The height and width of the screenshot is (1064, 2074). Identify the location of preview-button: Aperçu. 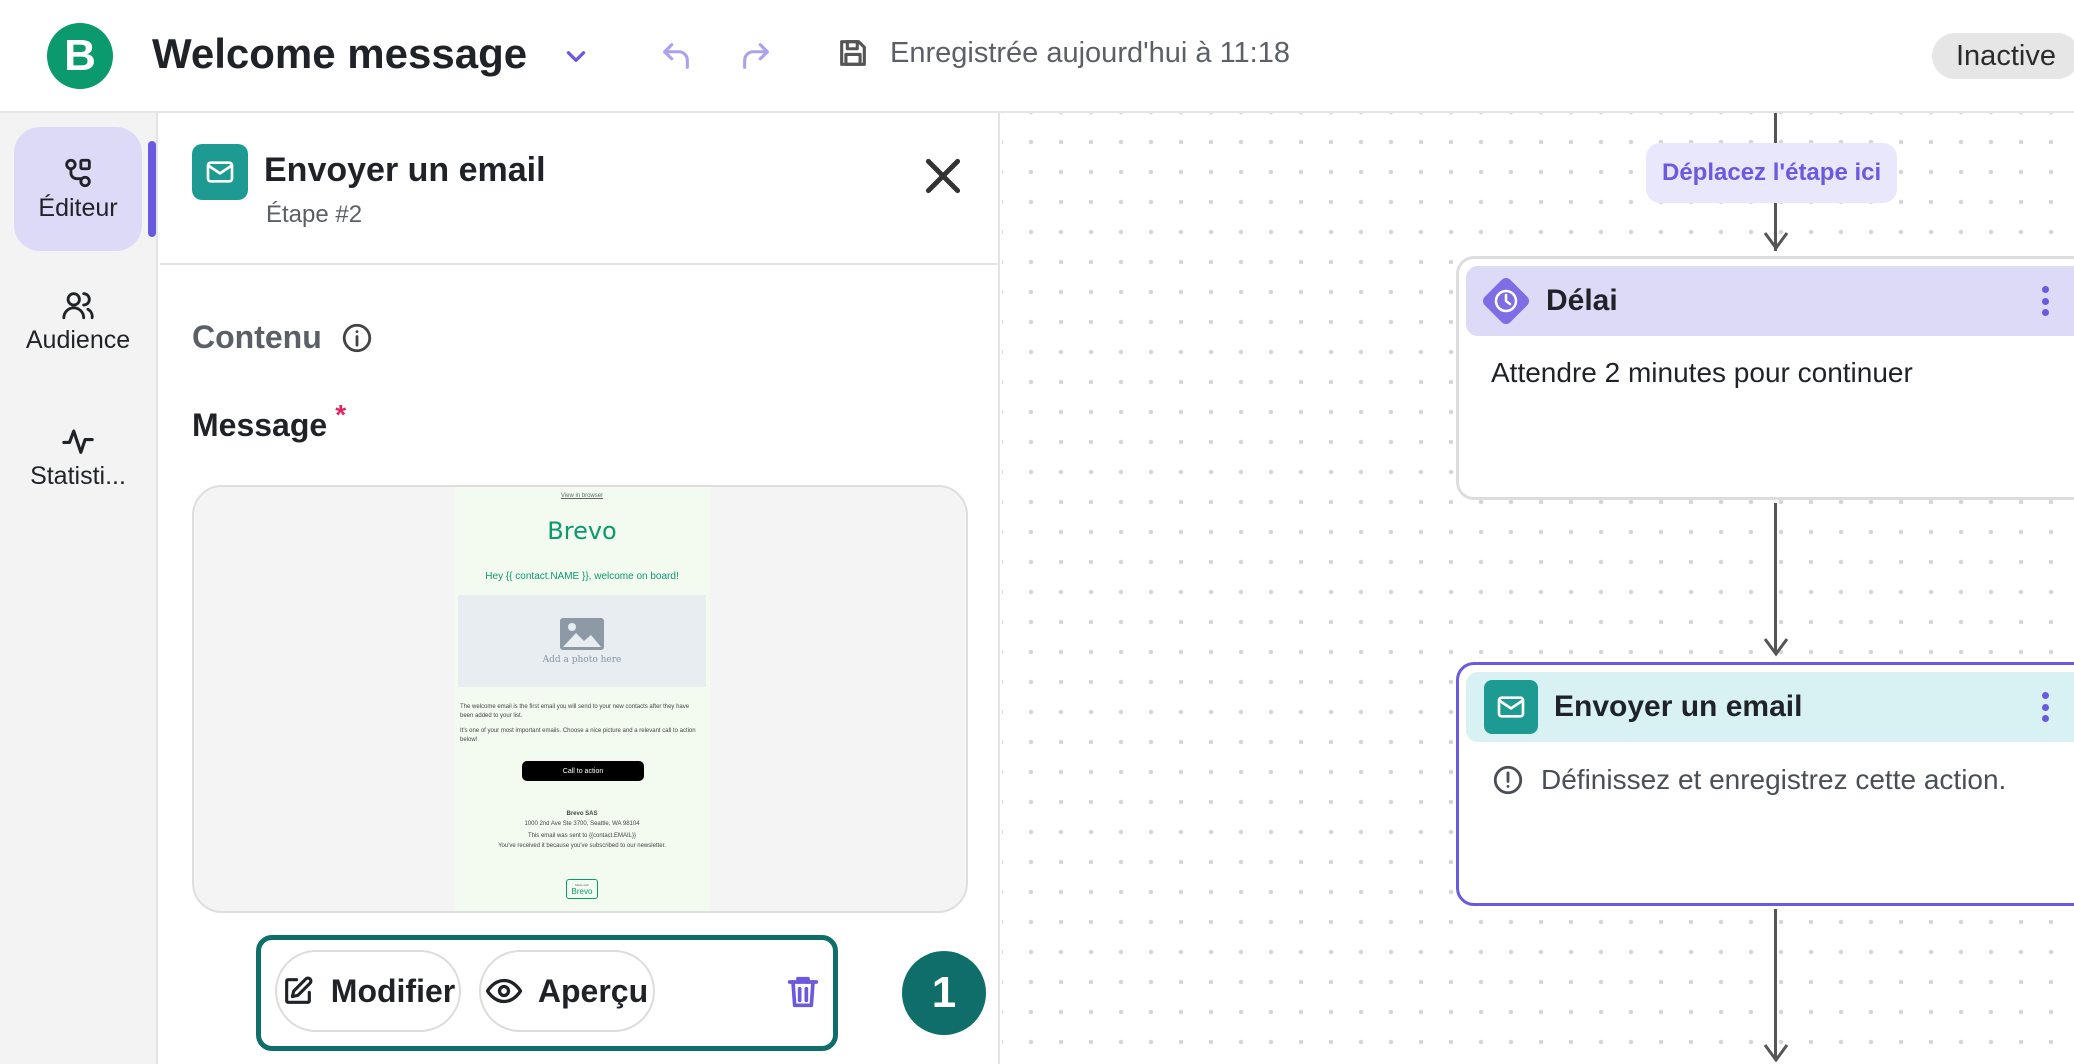
(567, 991).